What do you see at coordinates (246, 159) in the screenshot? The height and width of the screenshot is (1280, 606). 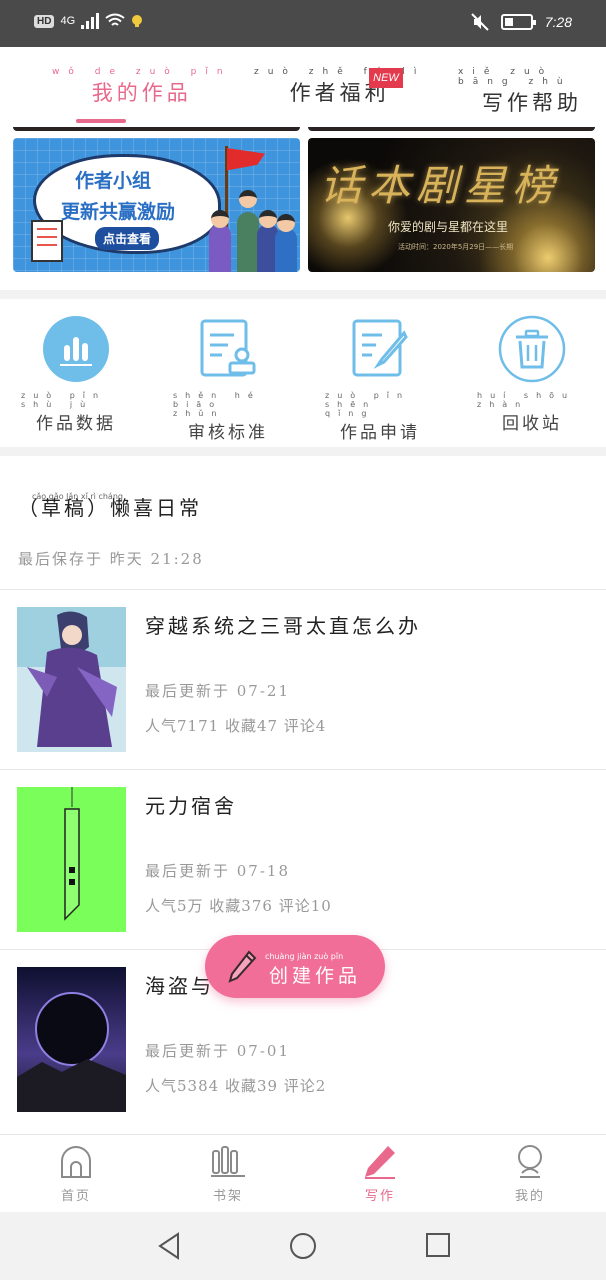 I see `flag-icon` at bounding box center [246, 159].